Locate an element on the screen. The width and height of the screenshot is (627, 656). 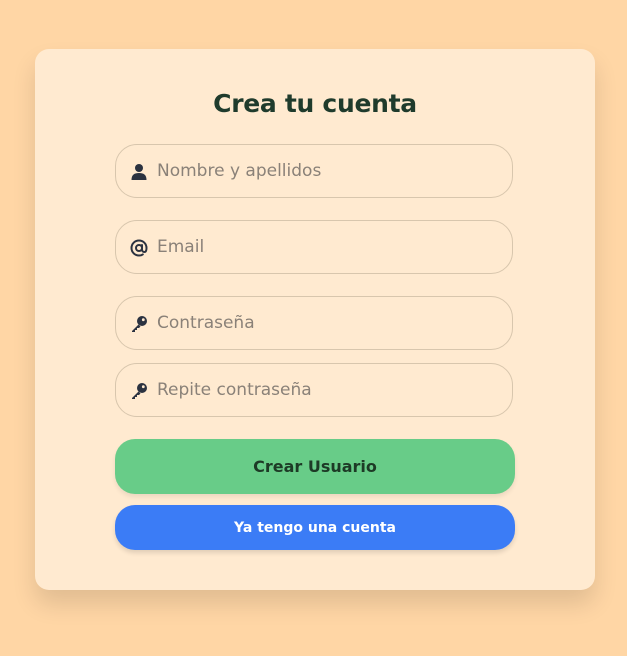
full-name-field is located at coordinates (314, 171).